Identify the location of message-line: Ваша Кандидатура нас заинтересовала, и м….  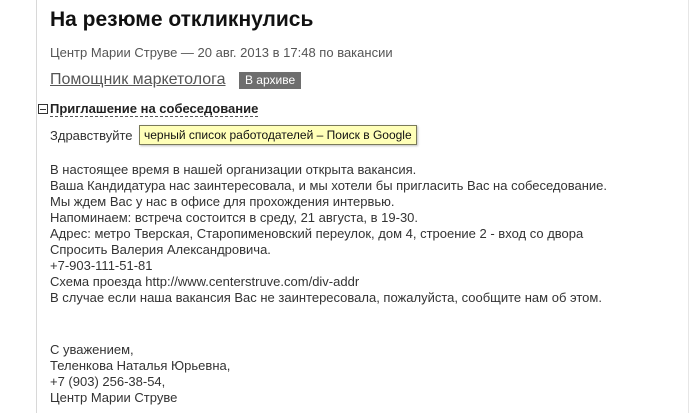
(329, 185).